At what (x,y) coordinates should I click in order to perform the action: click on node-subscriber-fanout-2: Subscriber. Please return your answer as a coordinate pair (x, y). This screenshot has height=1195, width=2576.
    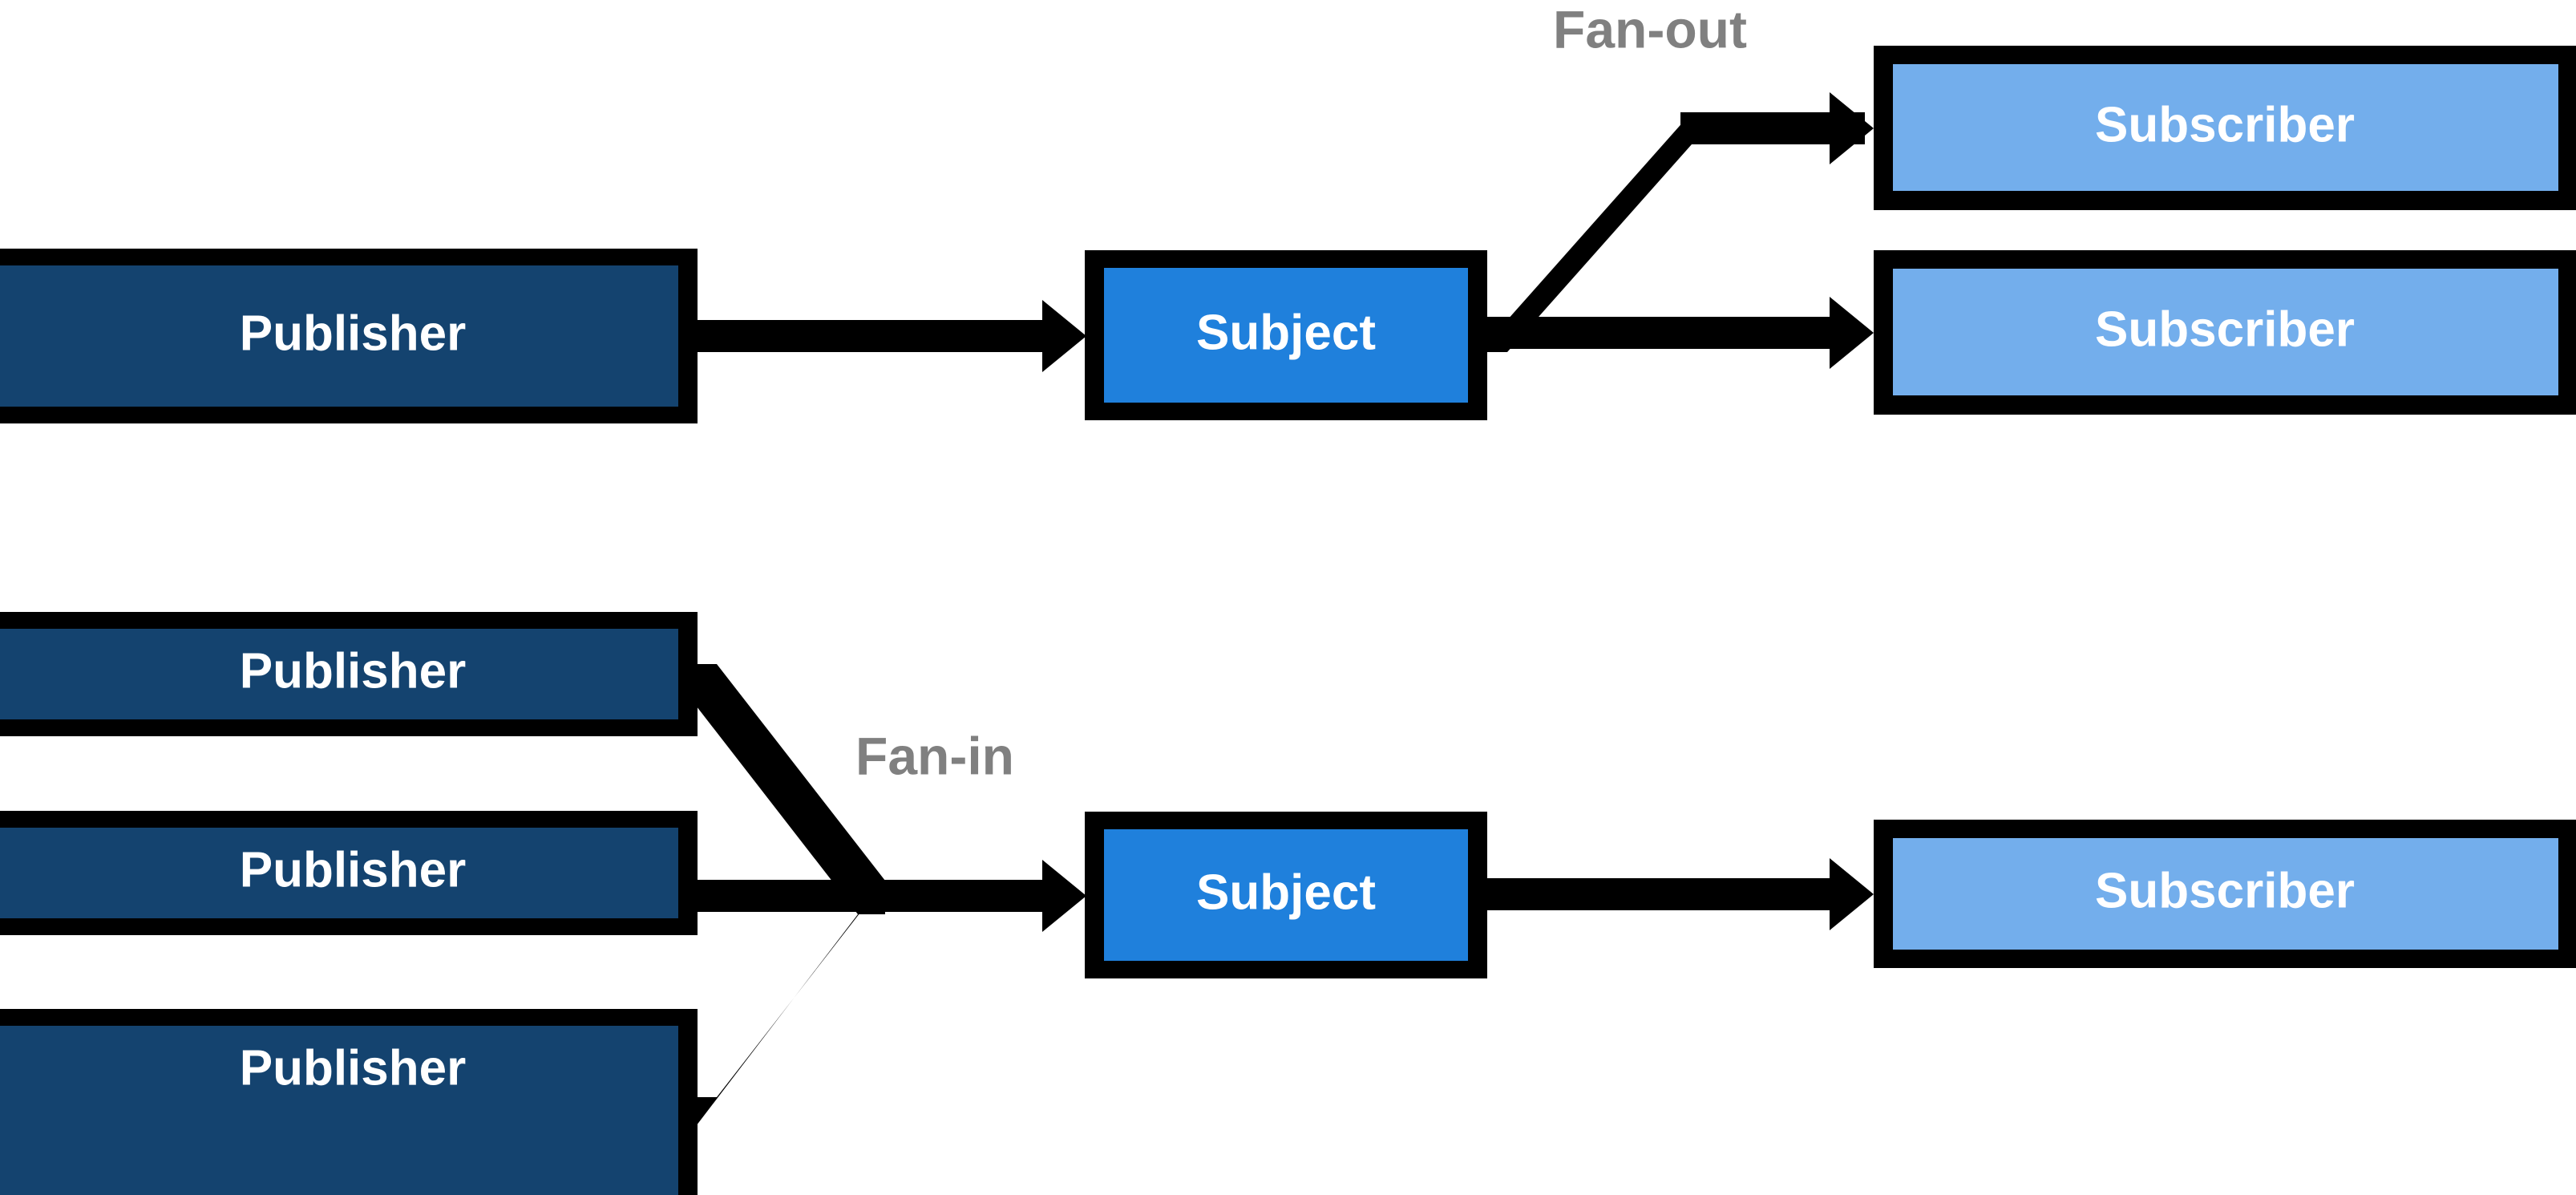
    Looking at the image, I should click on (2225, 332).